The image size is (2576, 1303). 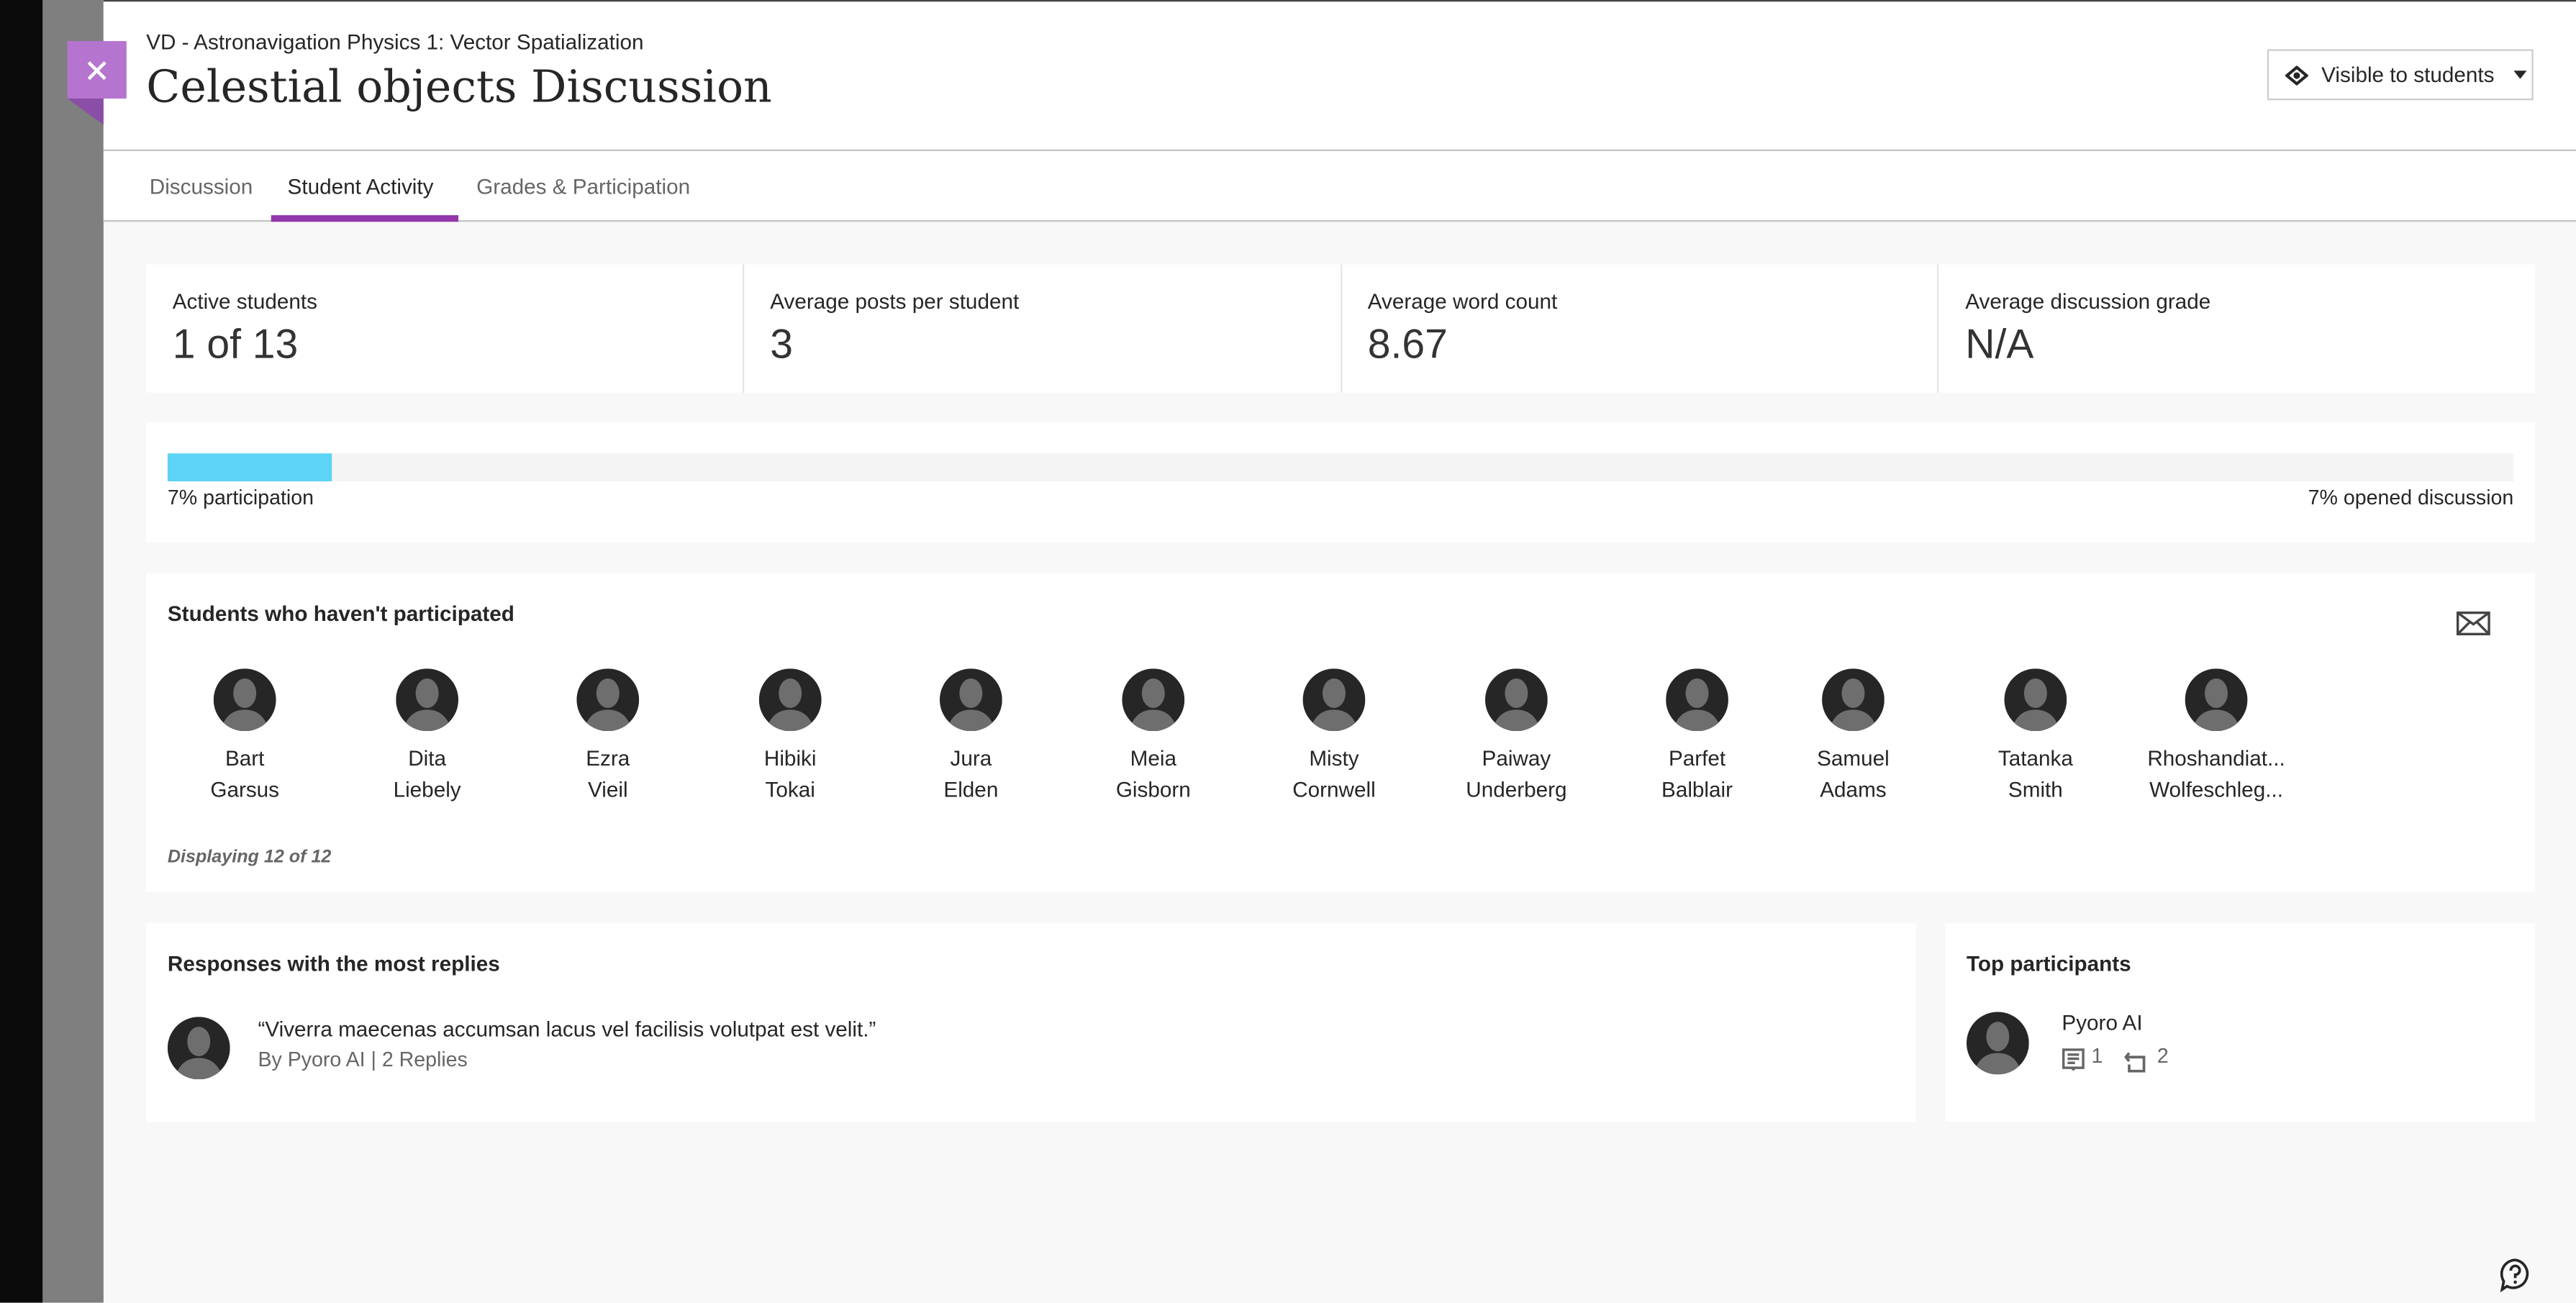 I want to click on student-item: Meia Gisborn, so click(x=1153, y=736).